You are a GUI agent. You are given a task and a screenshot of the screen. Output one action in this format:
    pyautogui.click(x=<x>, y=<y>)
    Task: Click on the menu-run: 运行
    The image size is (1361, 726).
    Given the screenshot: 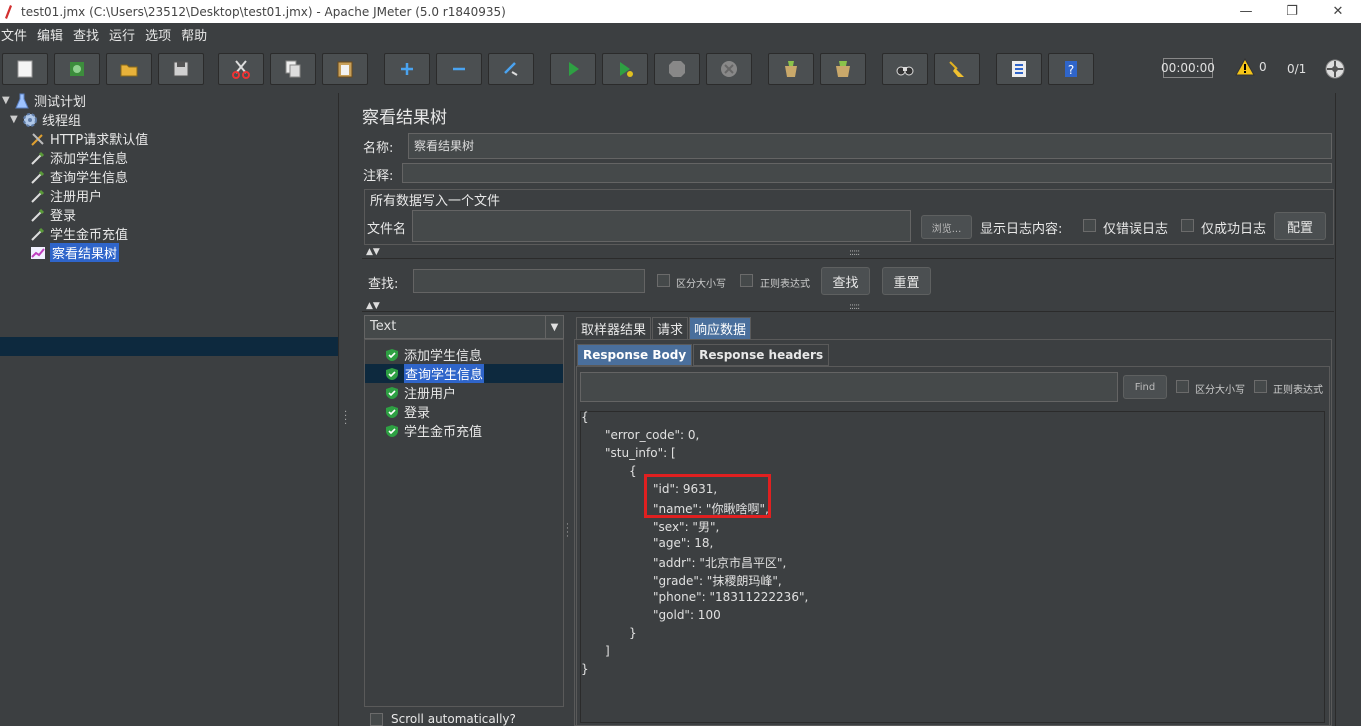 What is the action you would take?
    pyautogui.click(x=124, y=34)
    